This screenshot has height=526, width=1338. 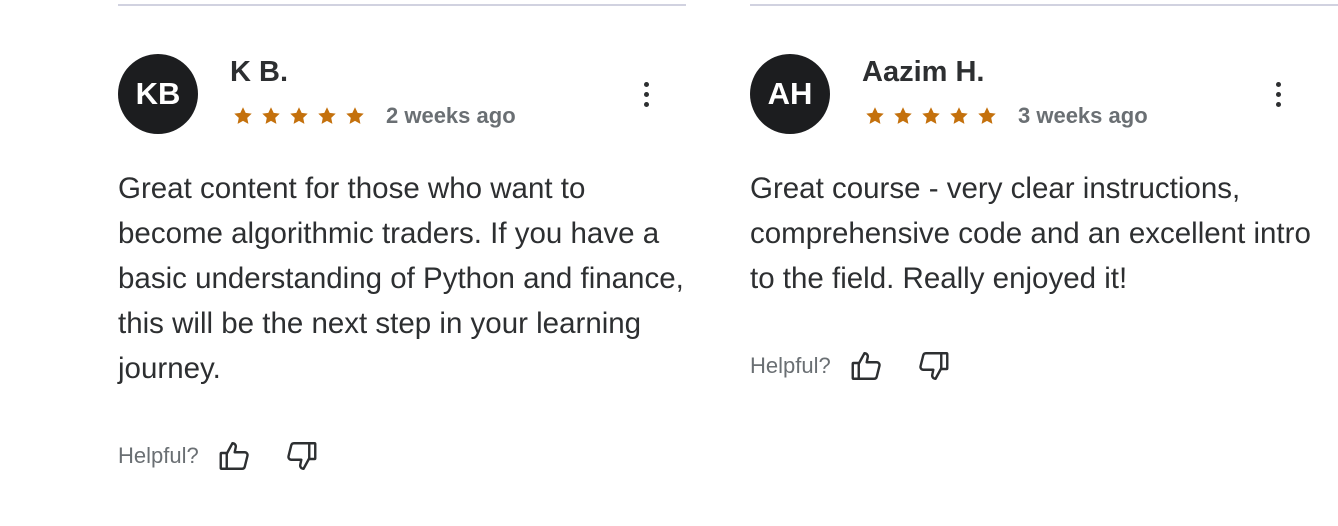 I want to click on review-time: 3 weeks ago, so click(x=1083, y=115).